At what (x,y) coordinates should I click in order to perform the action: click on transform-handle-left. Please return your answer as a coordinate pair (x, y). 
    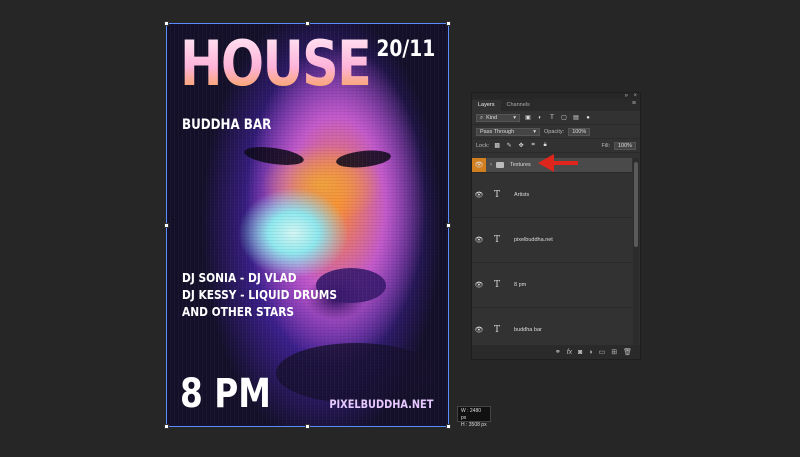
    Looking at the image, I should click on (166, 225).